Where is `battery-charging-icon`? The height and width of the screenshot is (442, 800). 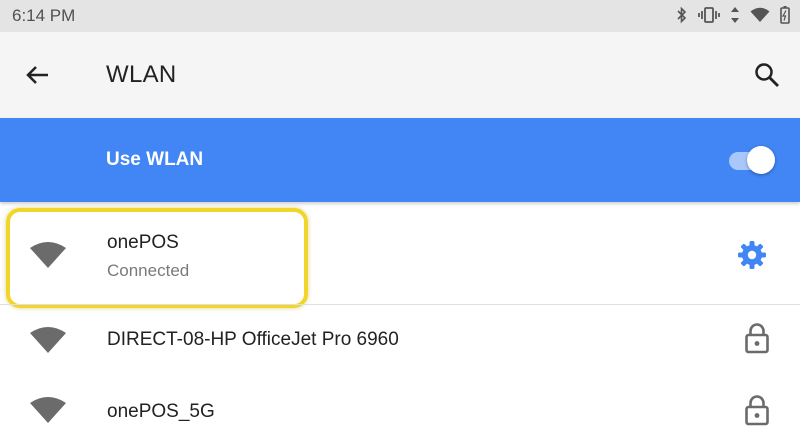
battery-charging-icon is located at coordinates (785, 15).